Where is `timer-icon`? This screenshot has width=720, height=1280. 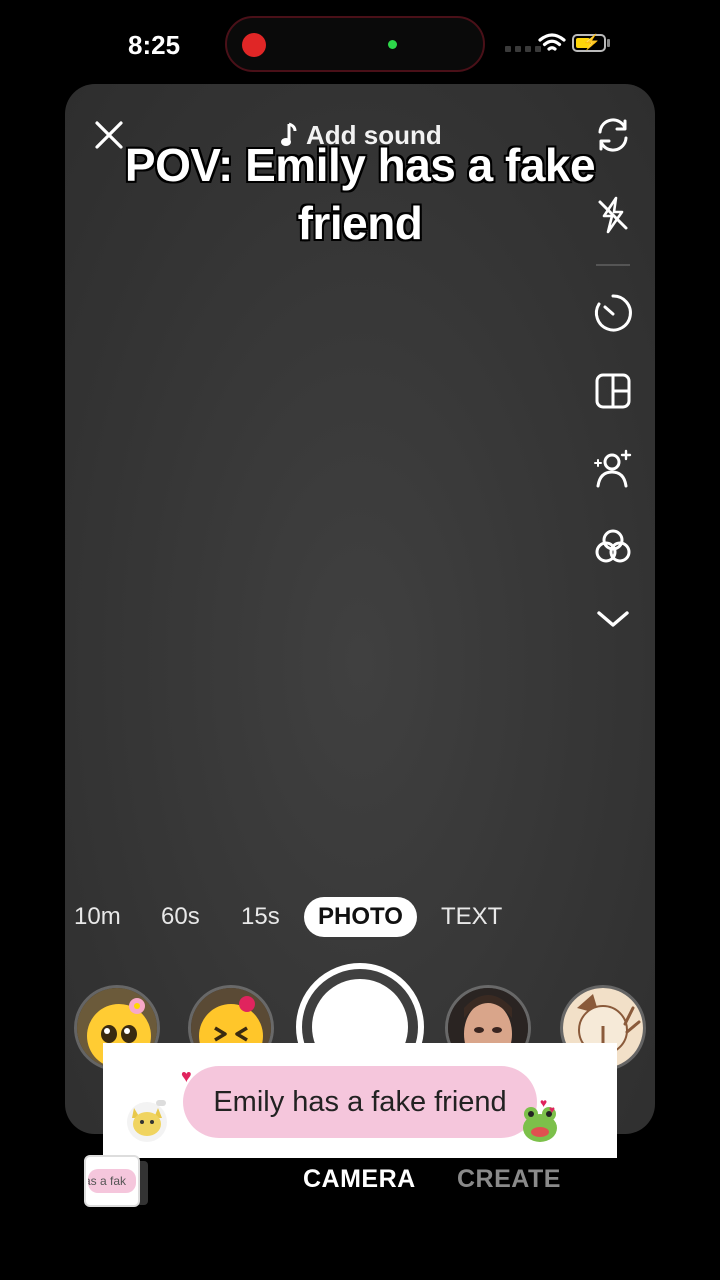
timer-icon is located at coordinates (613, 313).